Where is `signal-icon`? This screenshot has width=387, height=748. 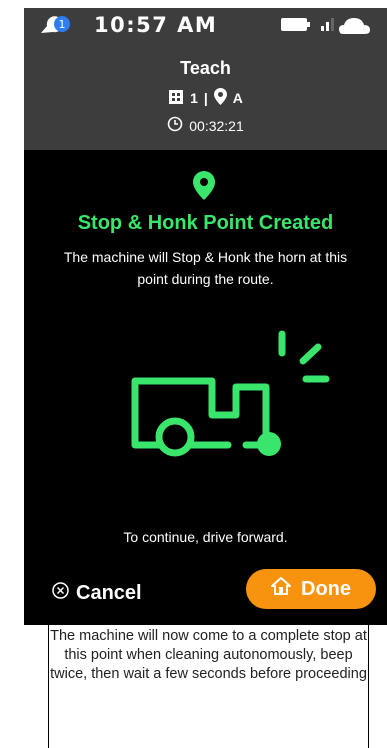 signal-icon is located at coordinates (327, 24).